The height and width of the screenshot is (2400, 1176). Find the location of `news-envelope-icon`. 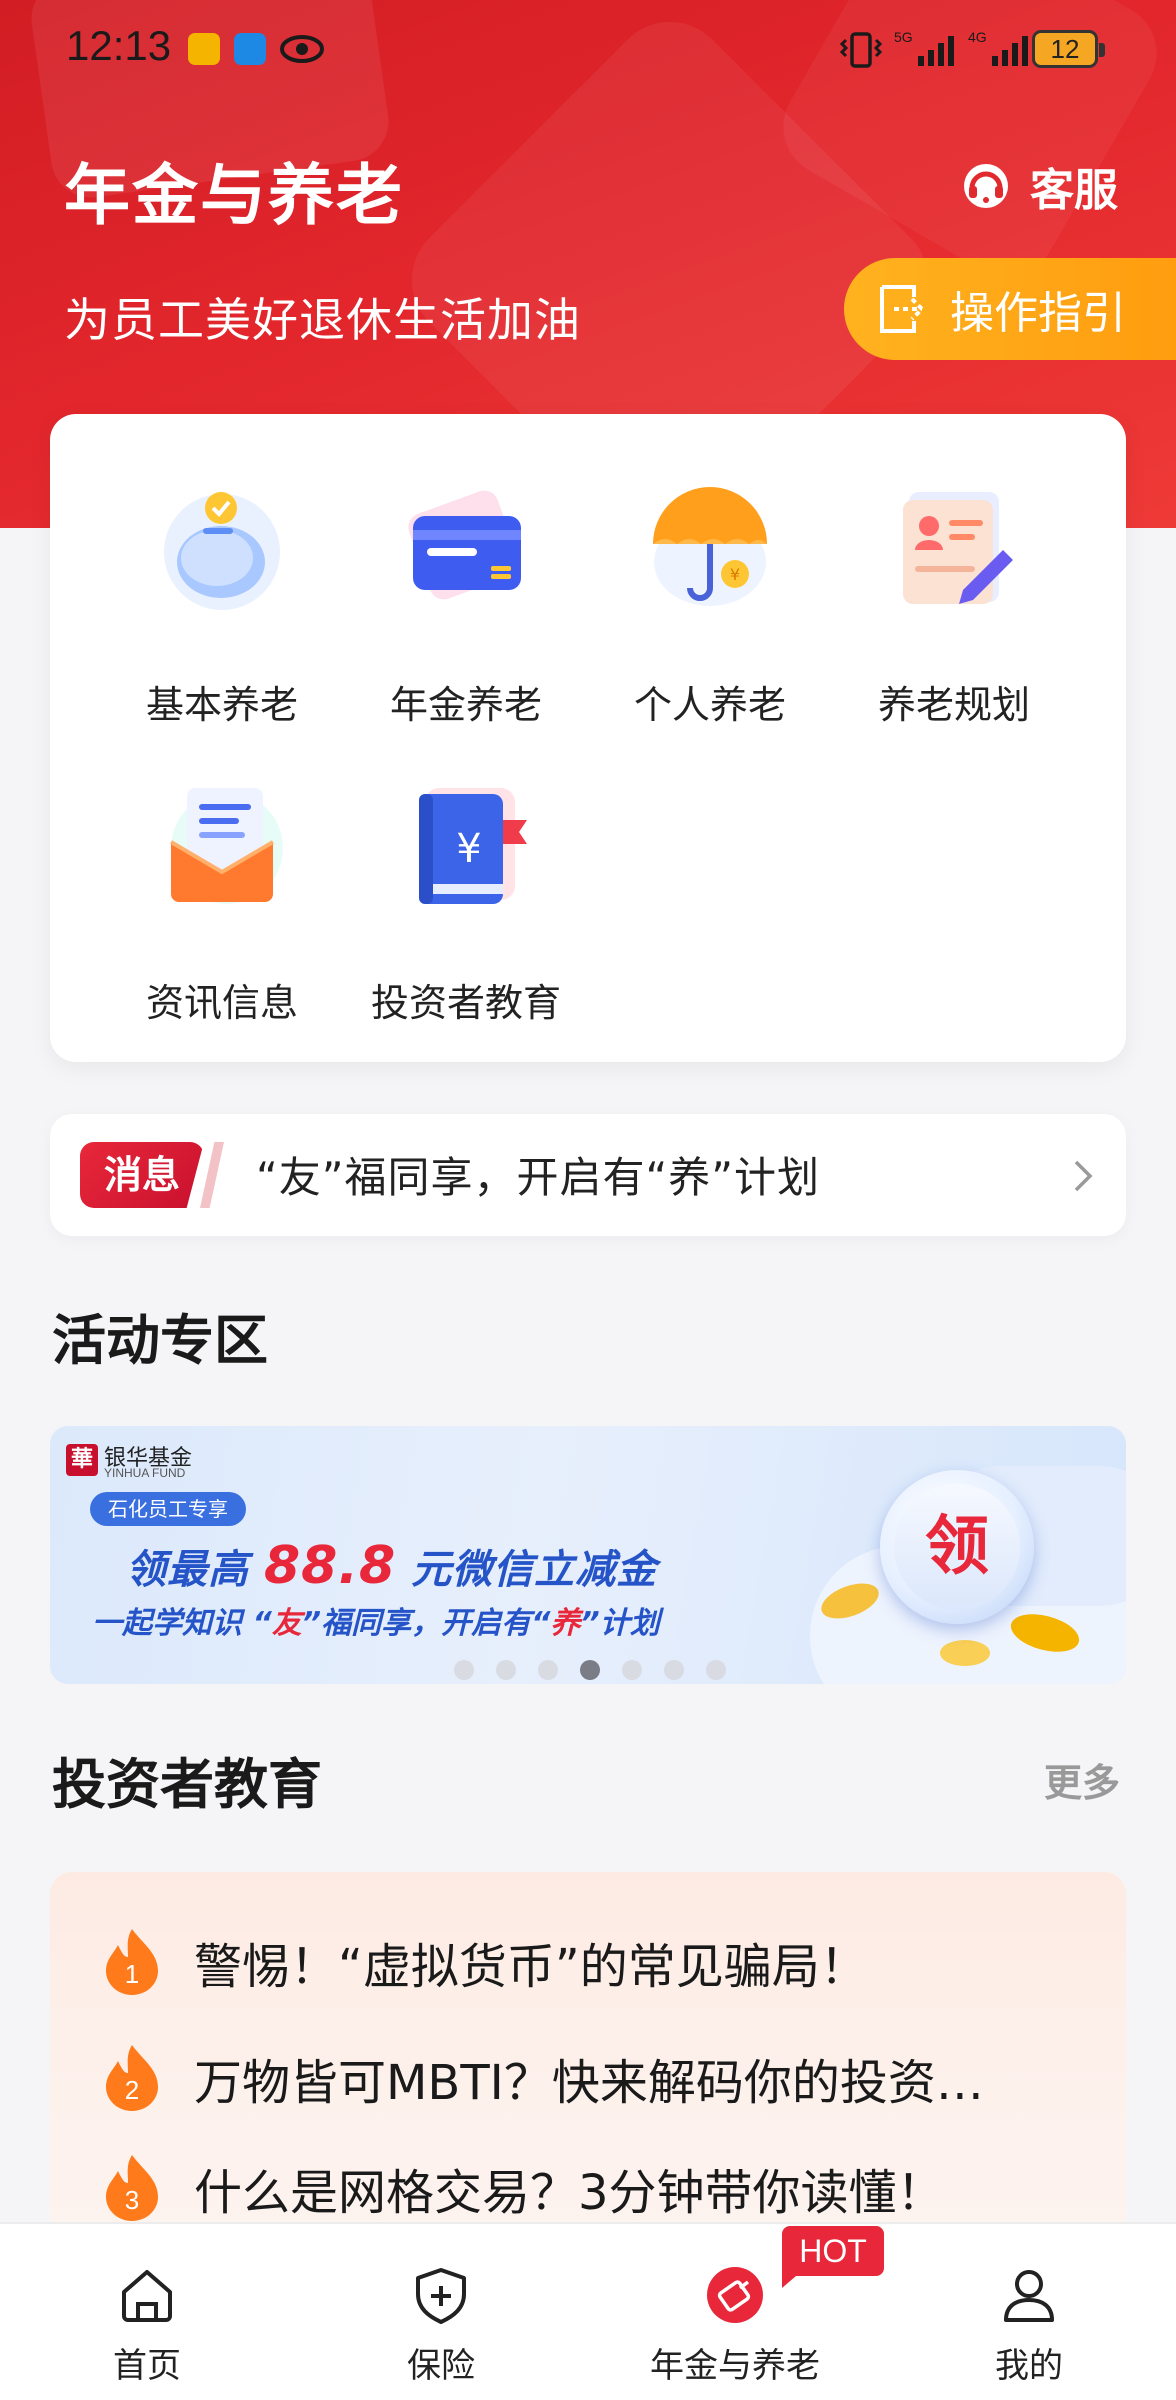

news-envelope-icon is located at coordinates (226, 846).